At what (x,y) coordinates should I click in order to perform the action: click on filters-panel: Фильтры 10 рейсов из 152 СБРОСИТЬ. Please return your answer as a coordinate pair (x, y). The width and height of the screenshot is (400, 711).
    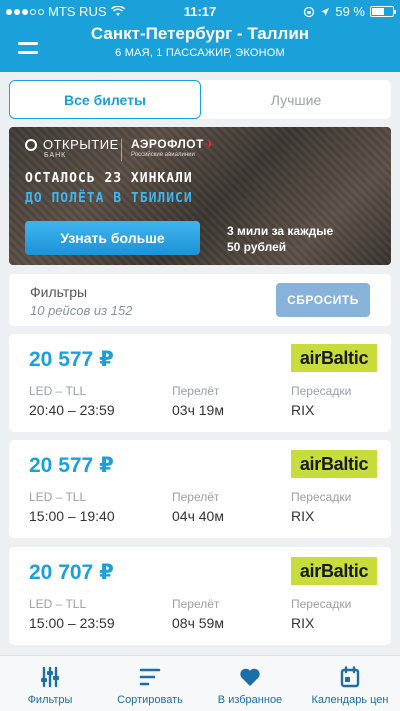
    Looking at the image, I should click on (200, 300).